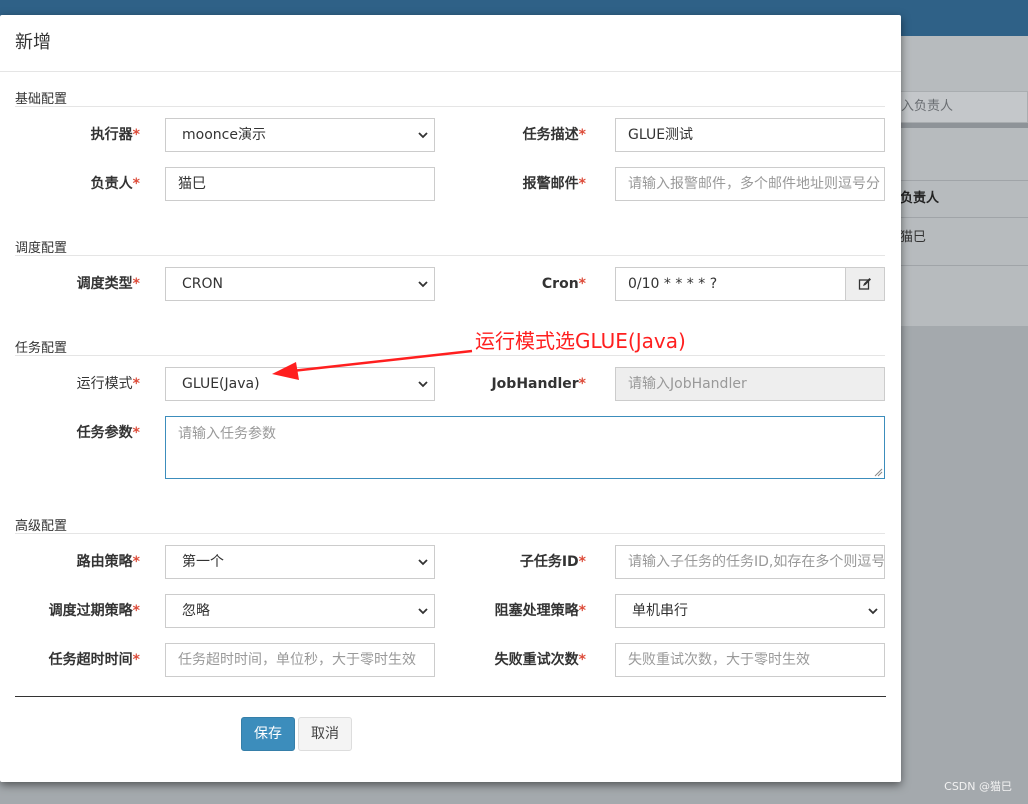  Describe the element at coordinates (300, 184) in the screenshot. I see `author-input: 猫巳` at that location.